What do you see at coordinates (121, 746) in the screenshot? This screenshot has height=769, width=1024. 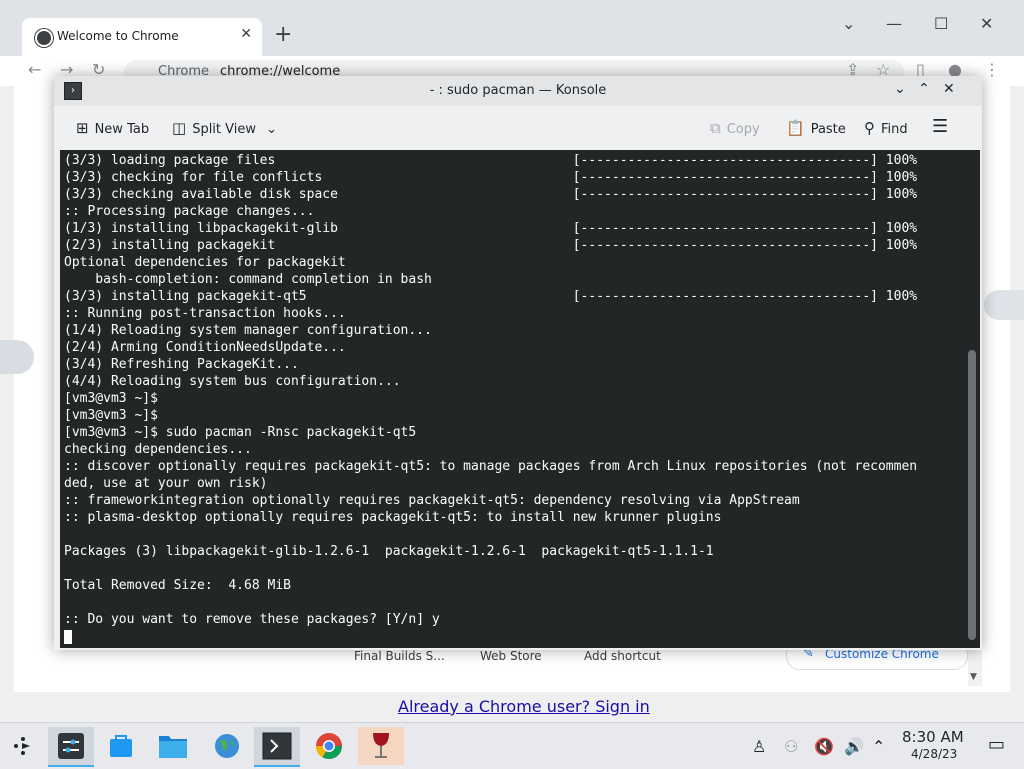 I see `discover-store-icon` at bounding box center [121, 746].